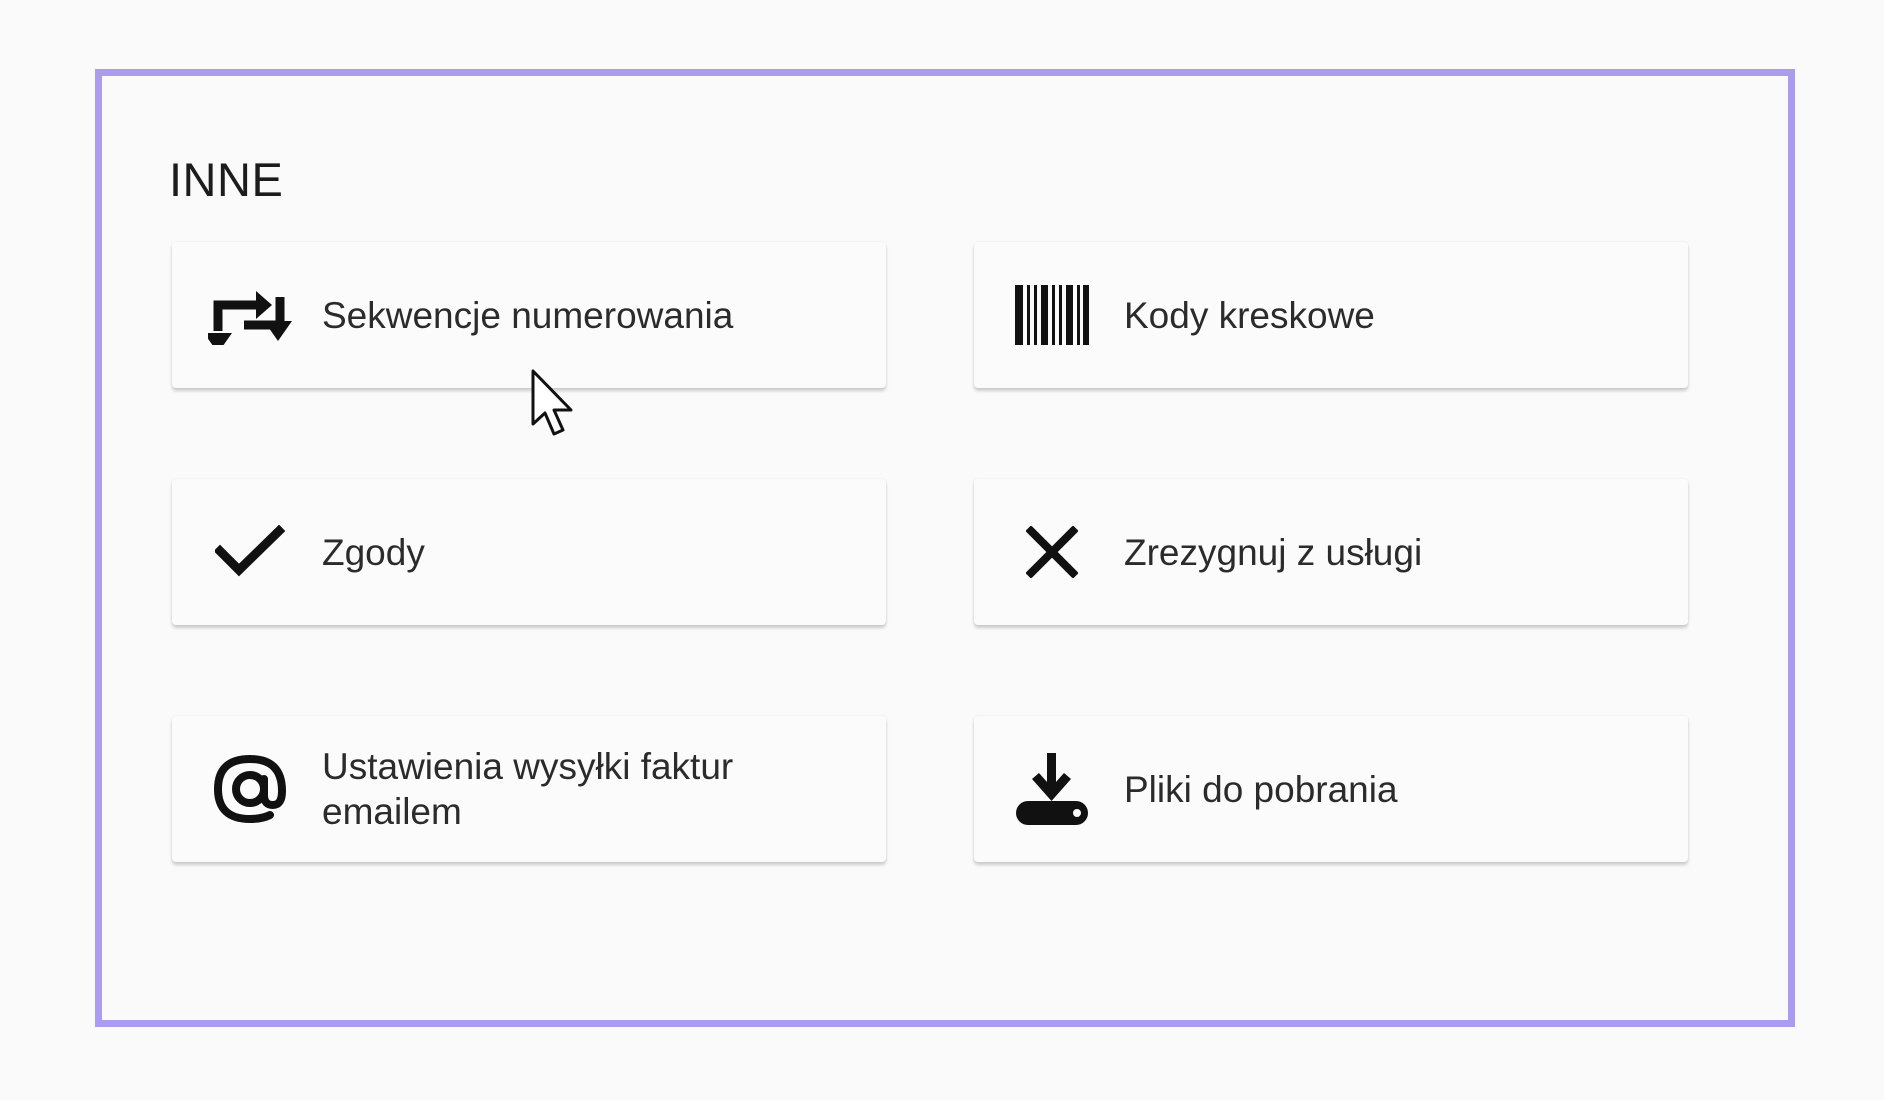  Describe the element at coordinates (250, 789) in the screenshot. I see `at-sign-icon` at that location.